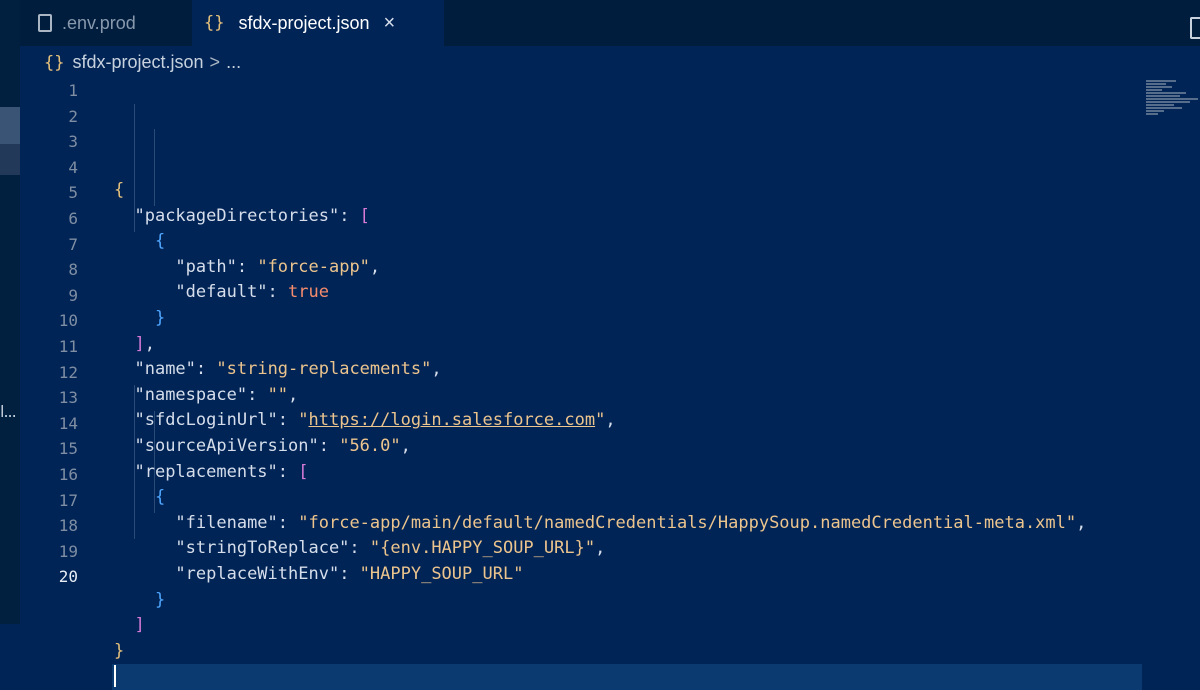 Image resolution: width=1200 pixels, height=690 pixels. Describe the element at coordinates (1195, 28) in the screenshot. I see `split-editor-icon` at that location.